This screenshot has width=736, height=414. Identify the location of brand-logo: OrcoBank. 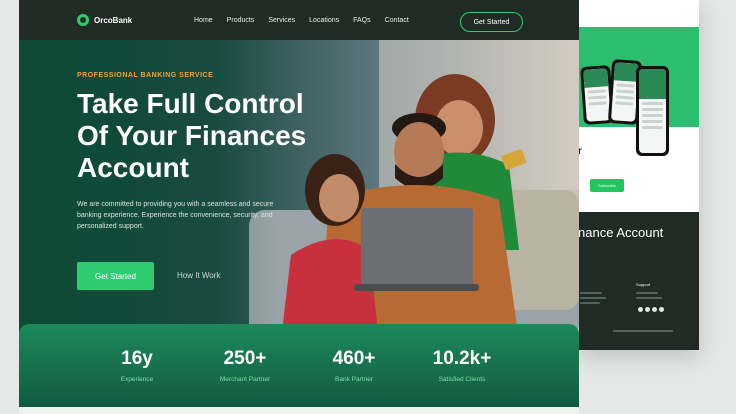
(104, 20).